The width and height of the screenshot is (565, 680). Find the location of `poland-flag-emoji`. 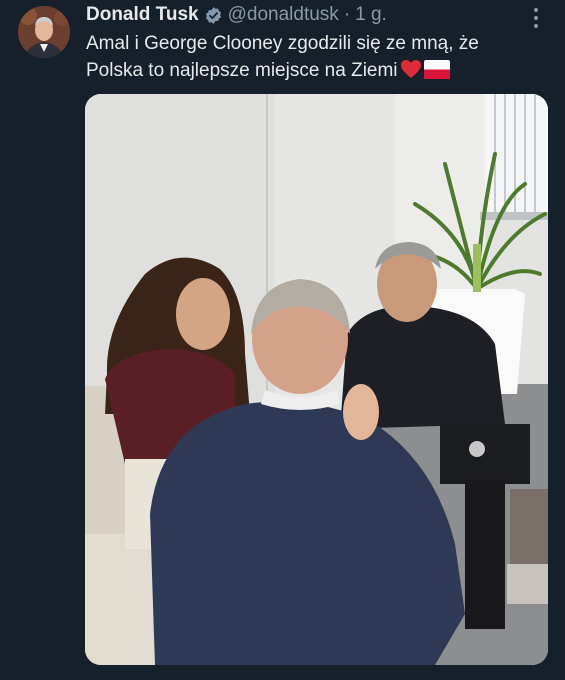

poland-flag-emoji is located at coordinates (436, 73).